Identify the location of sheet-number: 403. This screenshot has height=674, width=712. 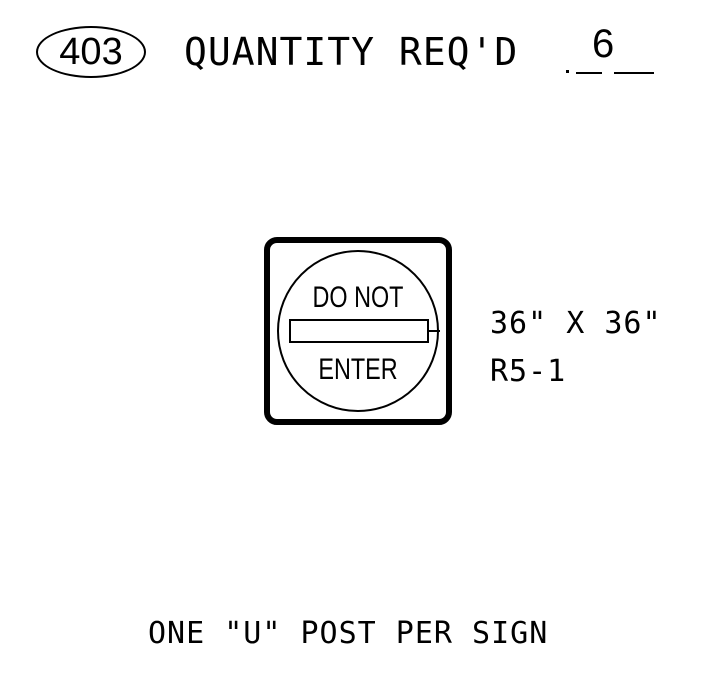
(91, 52).